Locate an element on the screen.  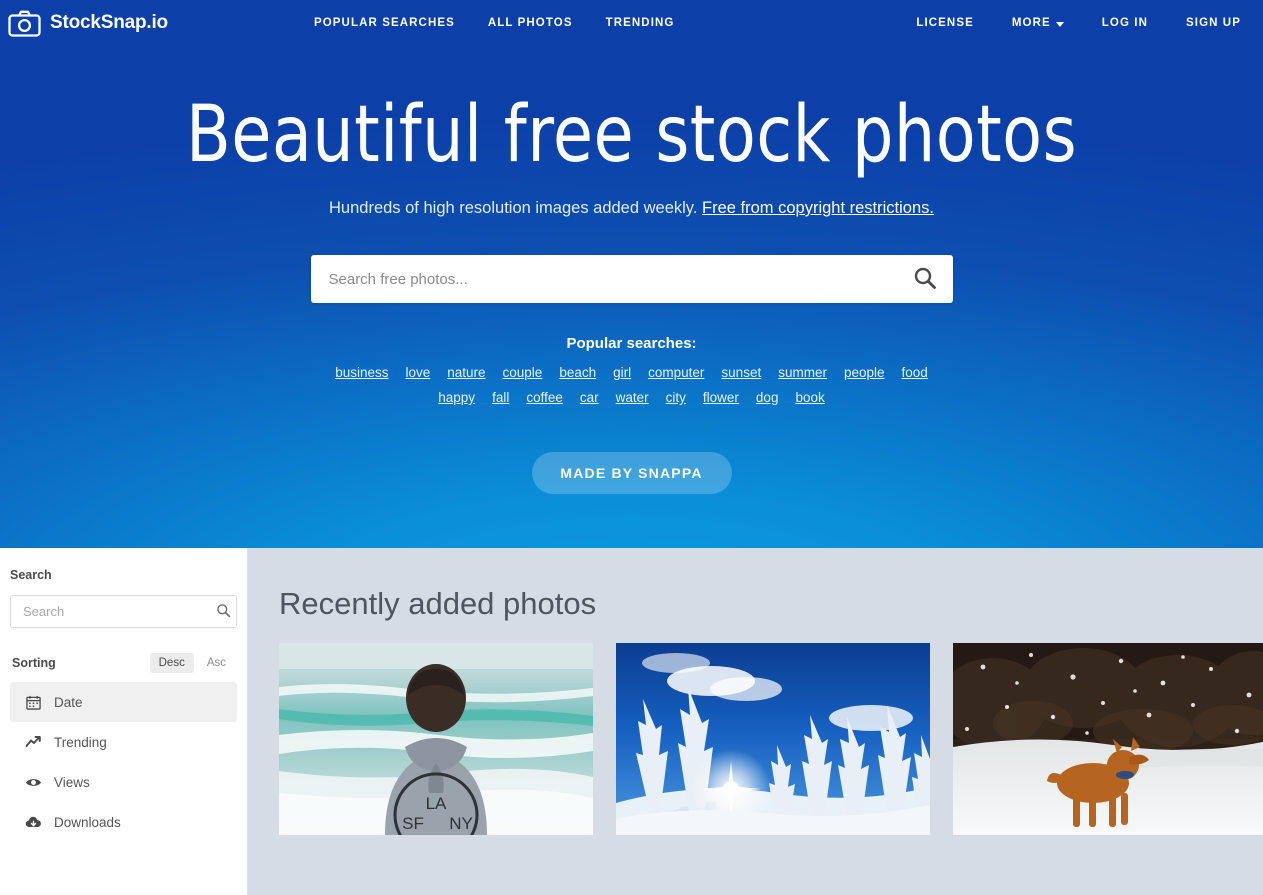
sorting-row: Sorting Desc Asc is located at coordinates (123, 663).